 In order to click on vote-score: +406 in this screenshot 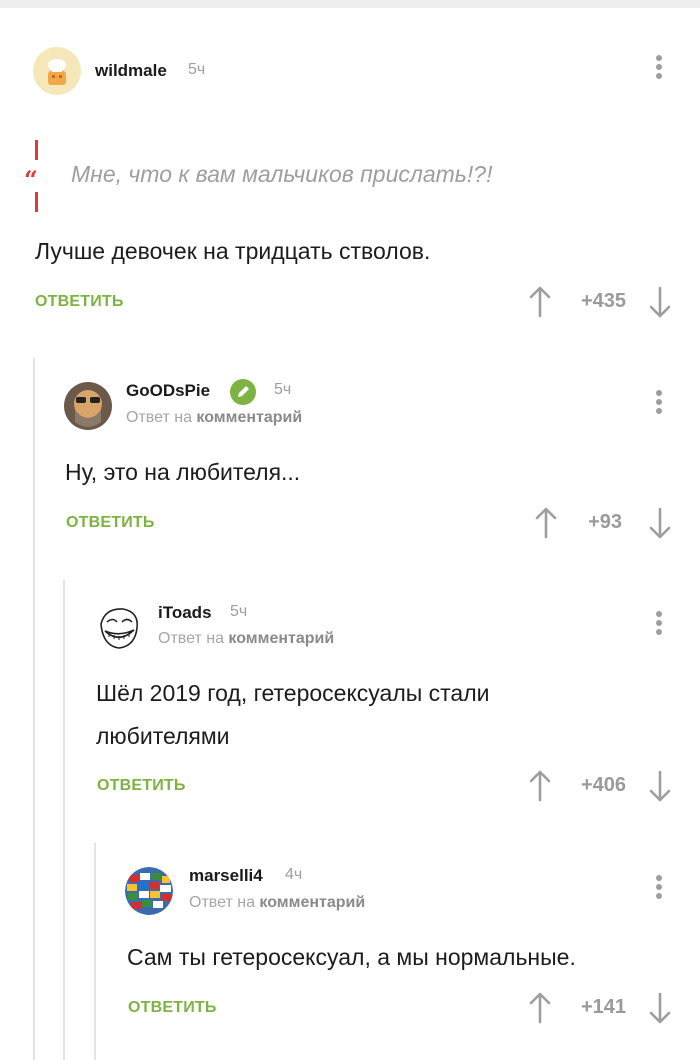, I will do `click(603, 785)`.